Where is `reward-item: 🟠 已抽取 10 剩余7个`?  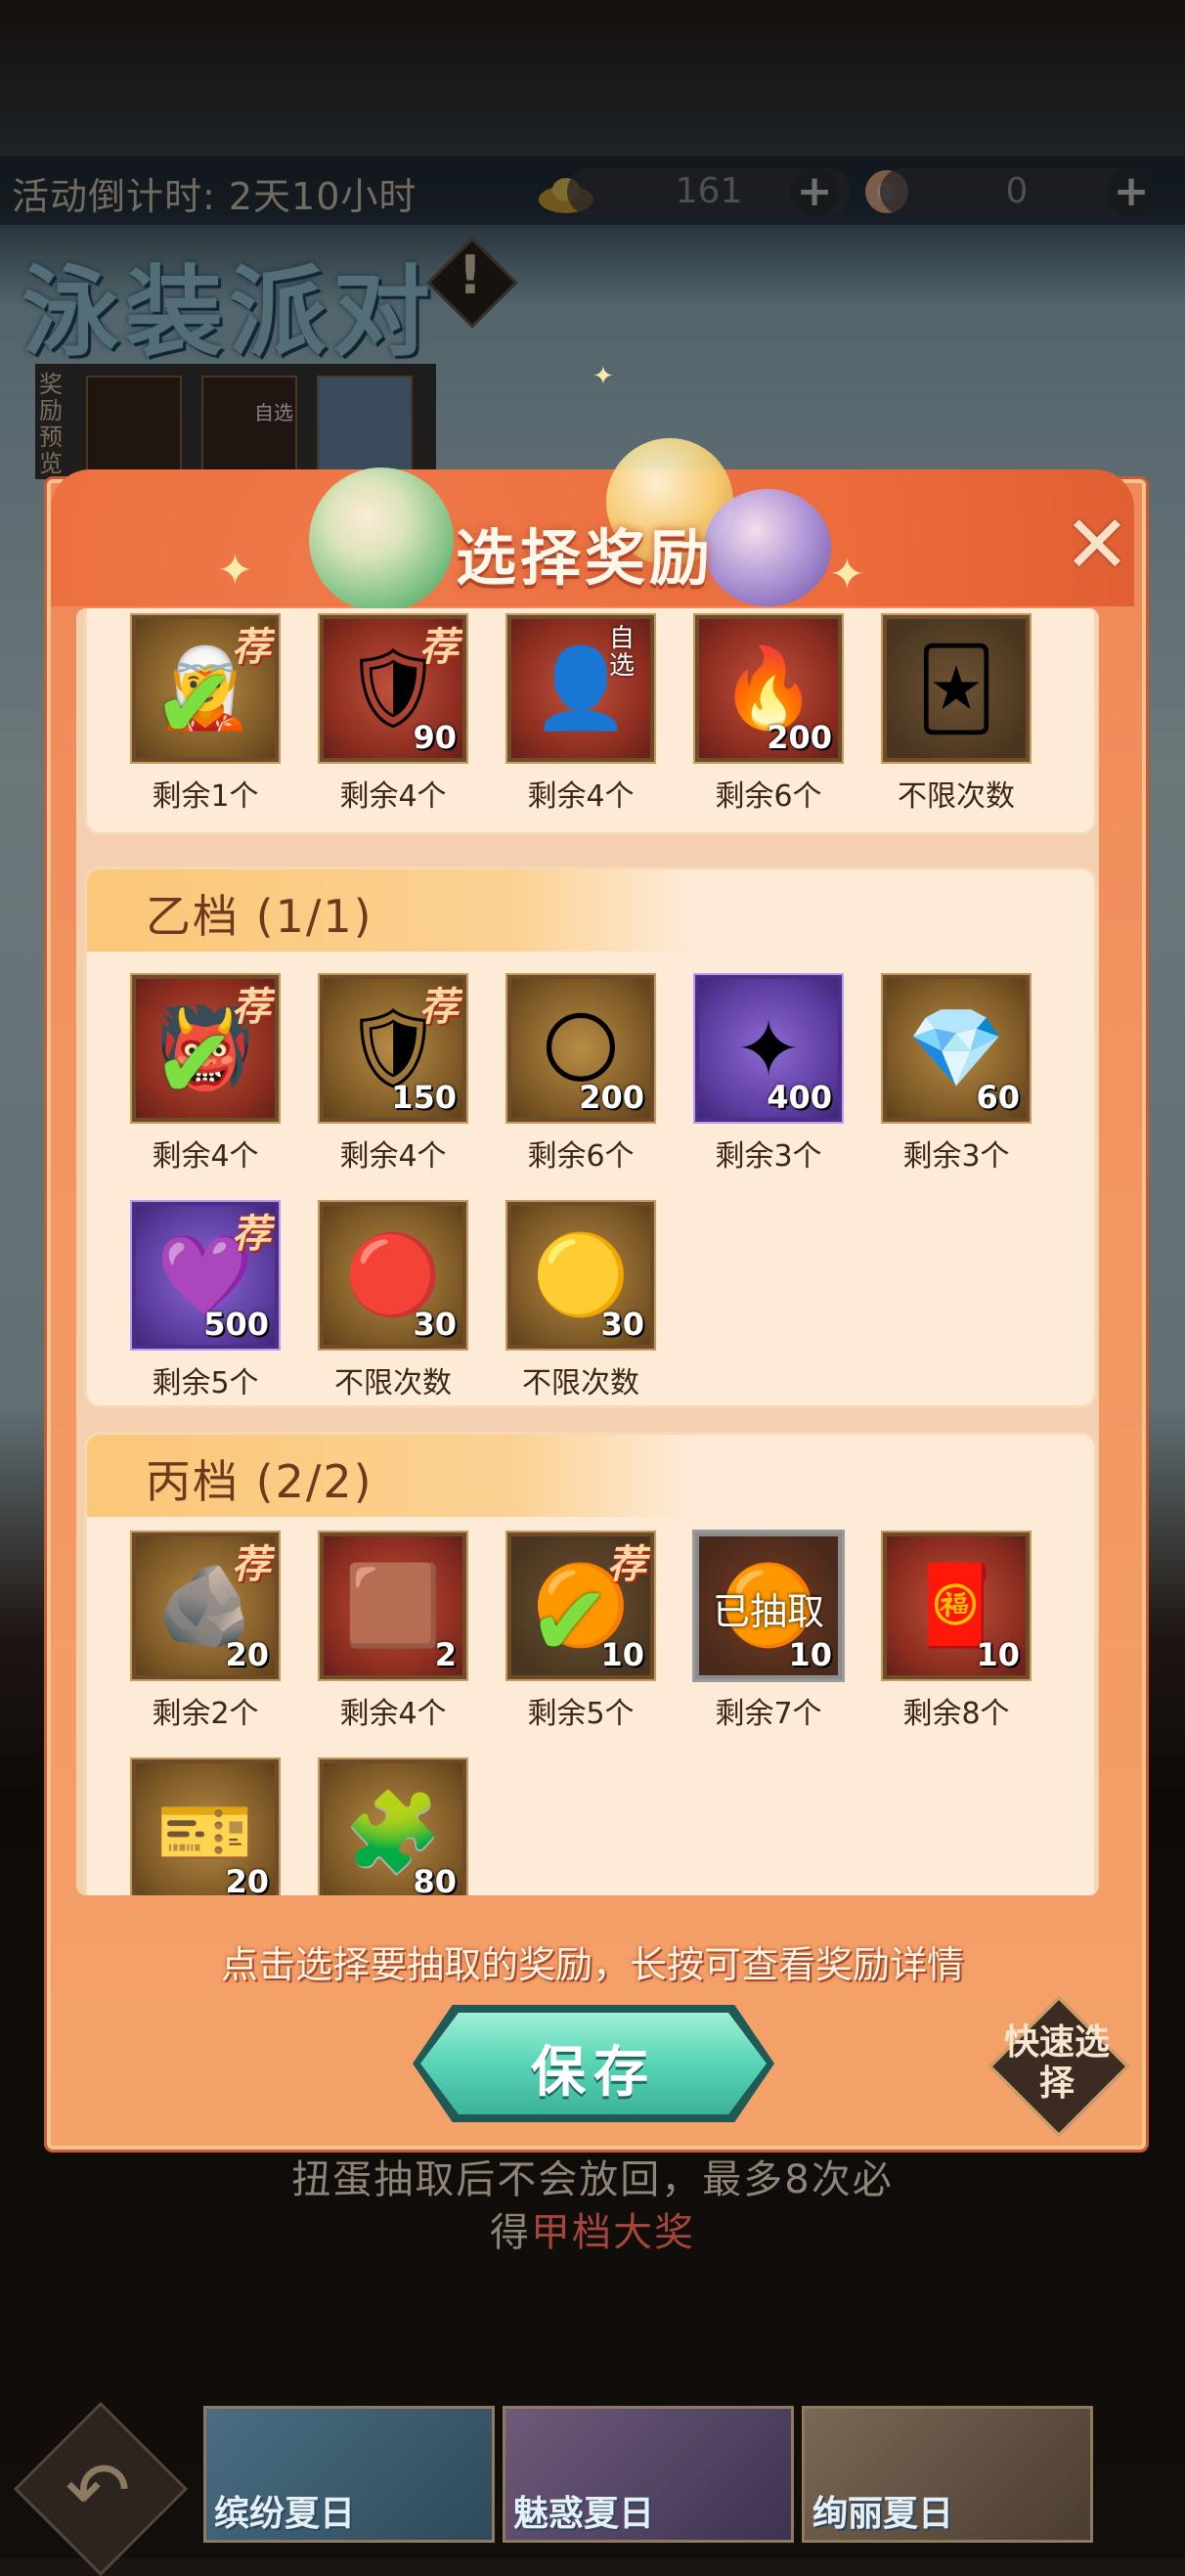 reward-item: 🟠 已抽取 10 剩余7个 is located at coordinates (773, 1631).